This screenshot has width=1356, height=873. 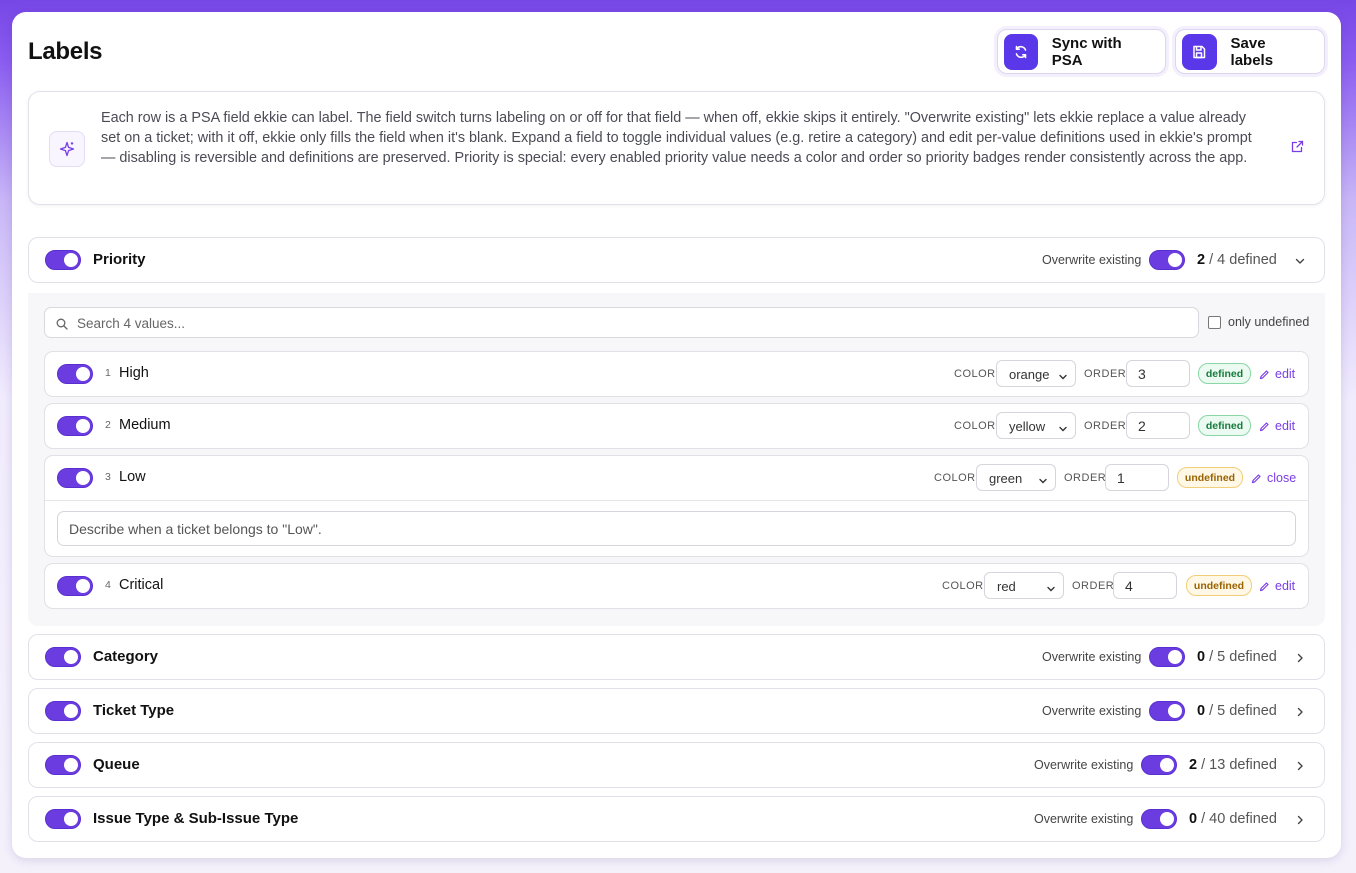 What do you see at coordinates (676, 765) in the screenshot?
I see `field-row-queue: Queue Overwrite existing 2 / 13 defined` at bounding box center [676, 765].